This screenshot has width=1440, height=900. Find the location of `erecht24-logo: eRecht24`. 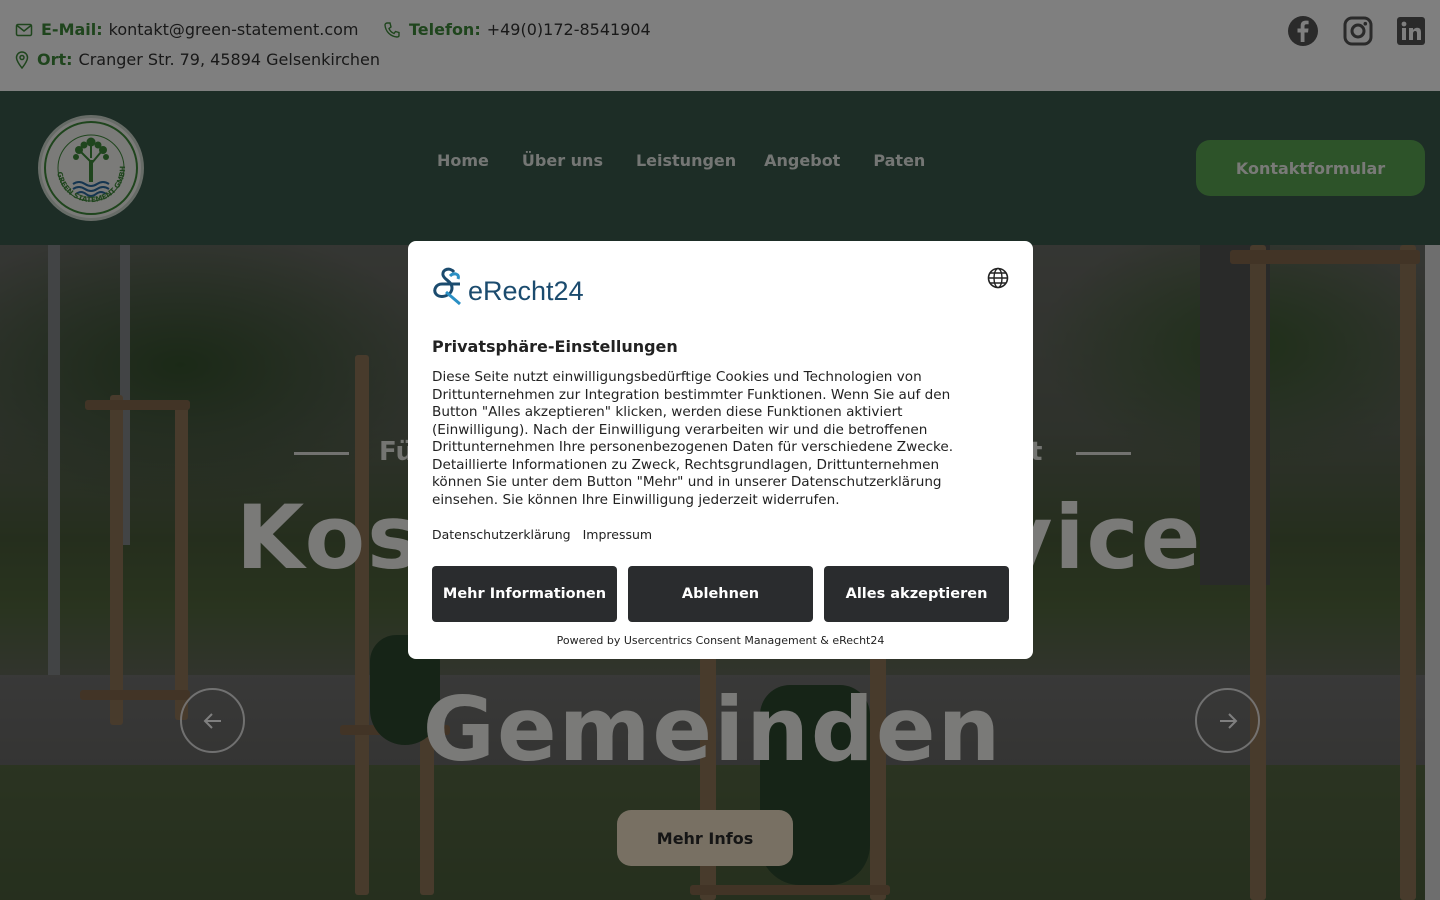

erecht24-logo: eRecht24 is located at coordinates (508, 286).